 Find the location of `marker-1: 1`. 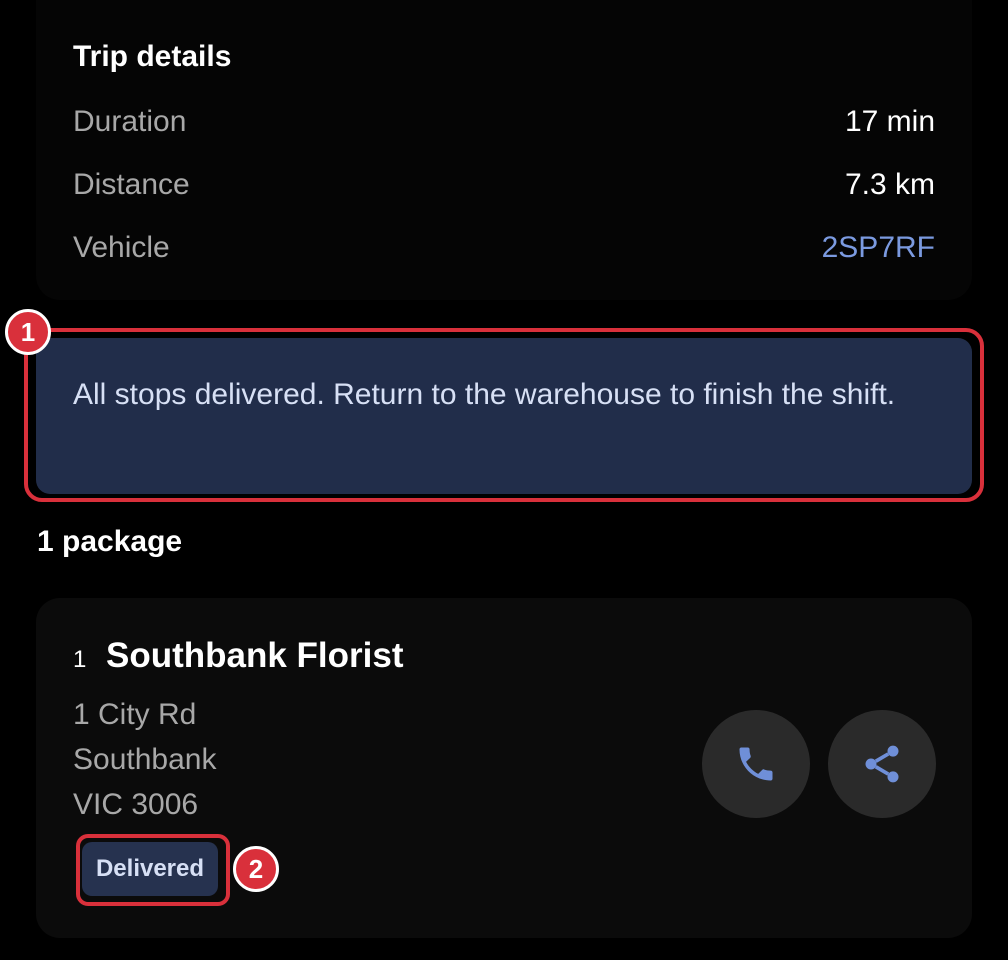

marker-1: 1 is located at coordinates (28, 332).